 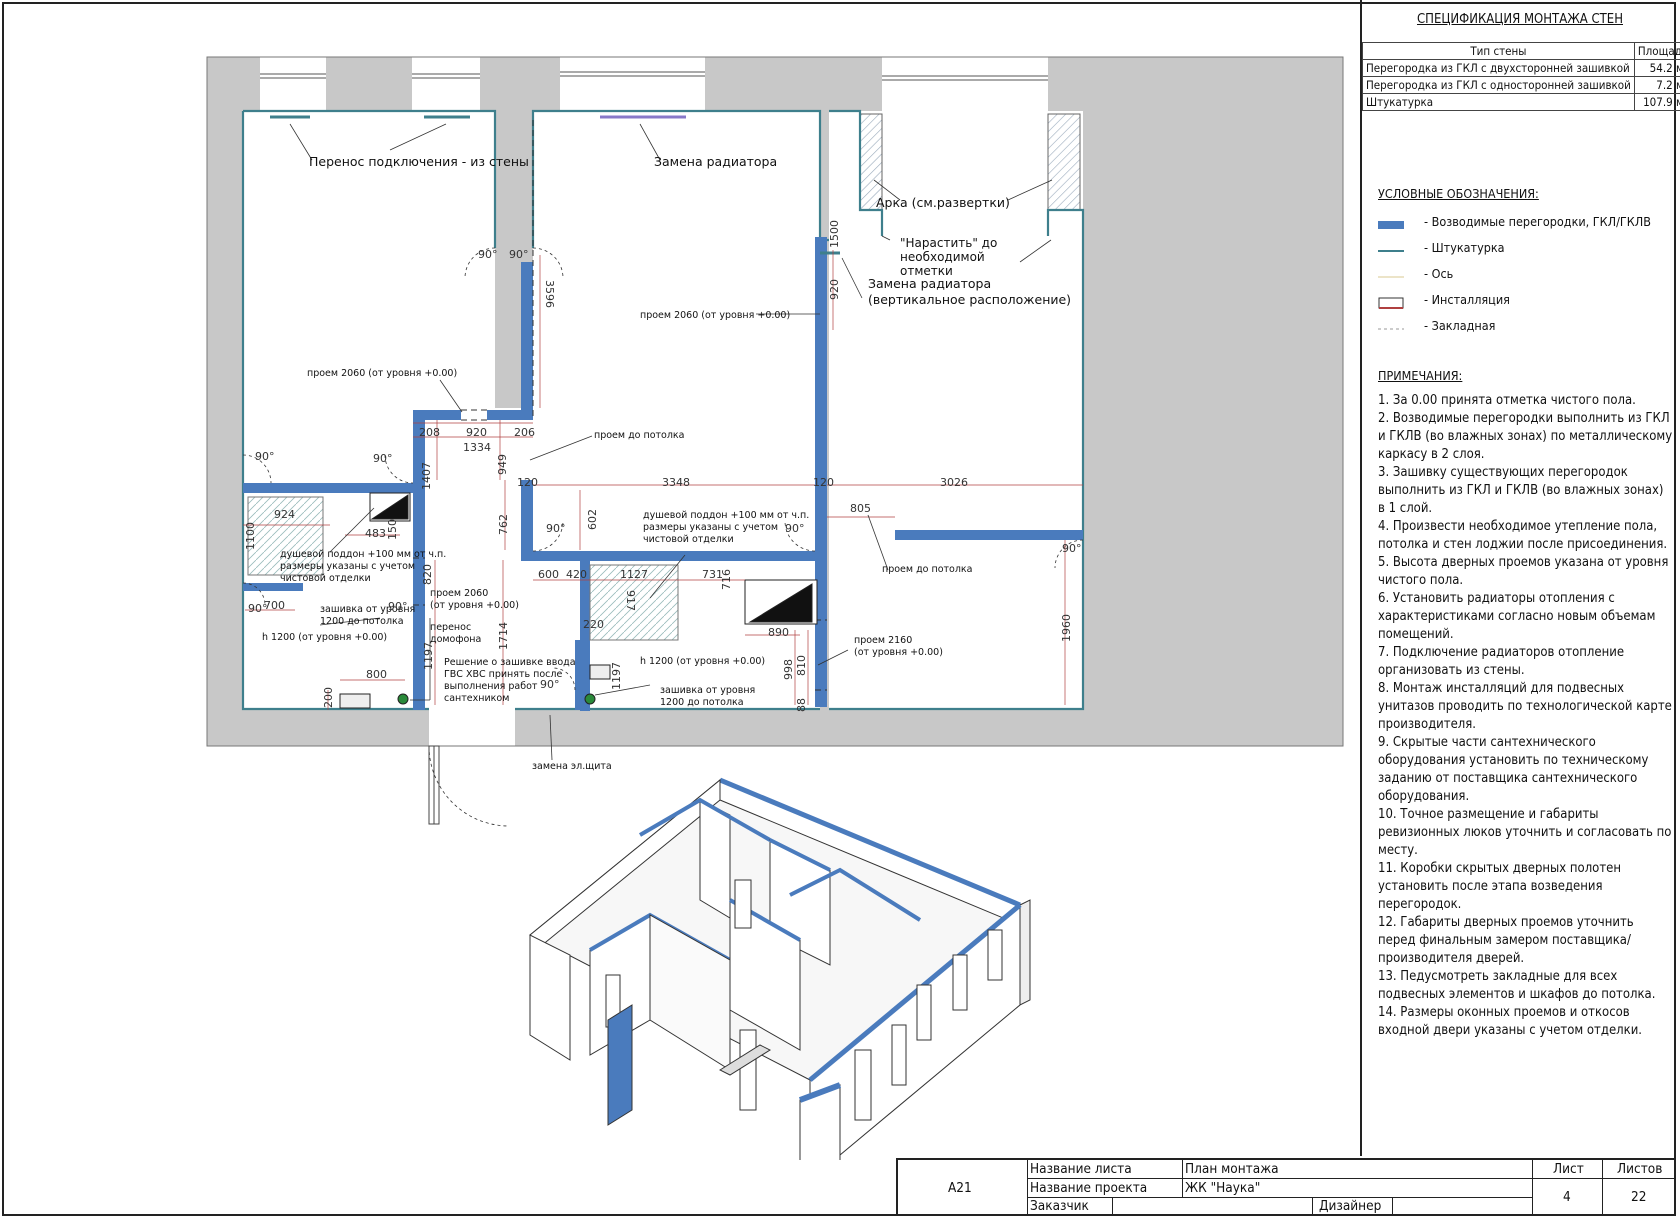 I want to click on dim-value: 1100, so click(x=250, y=536).